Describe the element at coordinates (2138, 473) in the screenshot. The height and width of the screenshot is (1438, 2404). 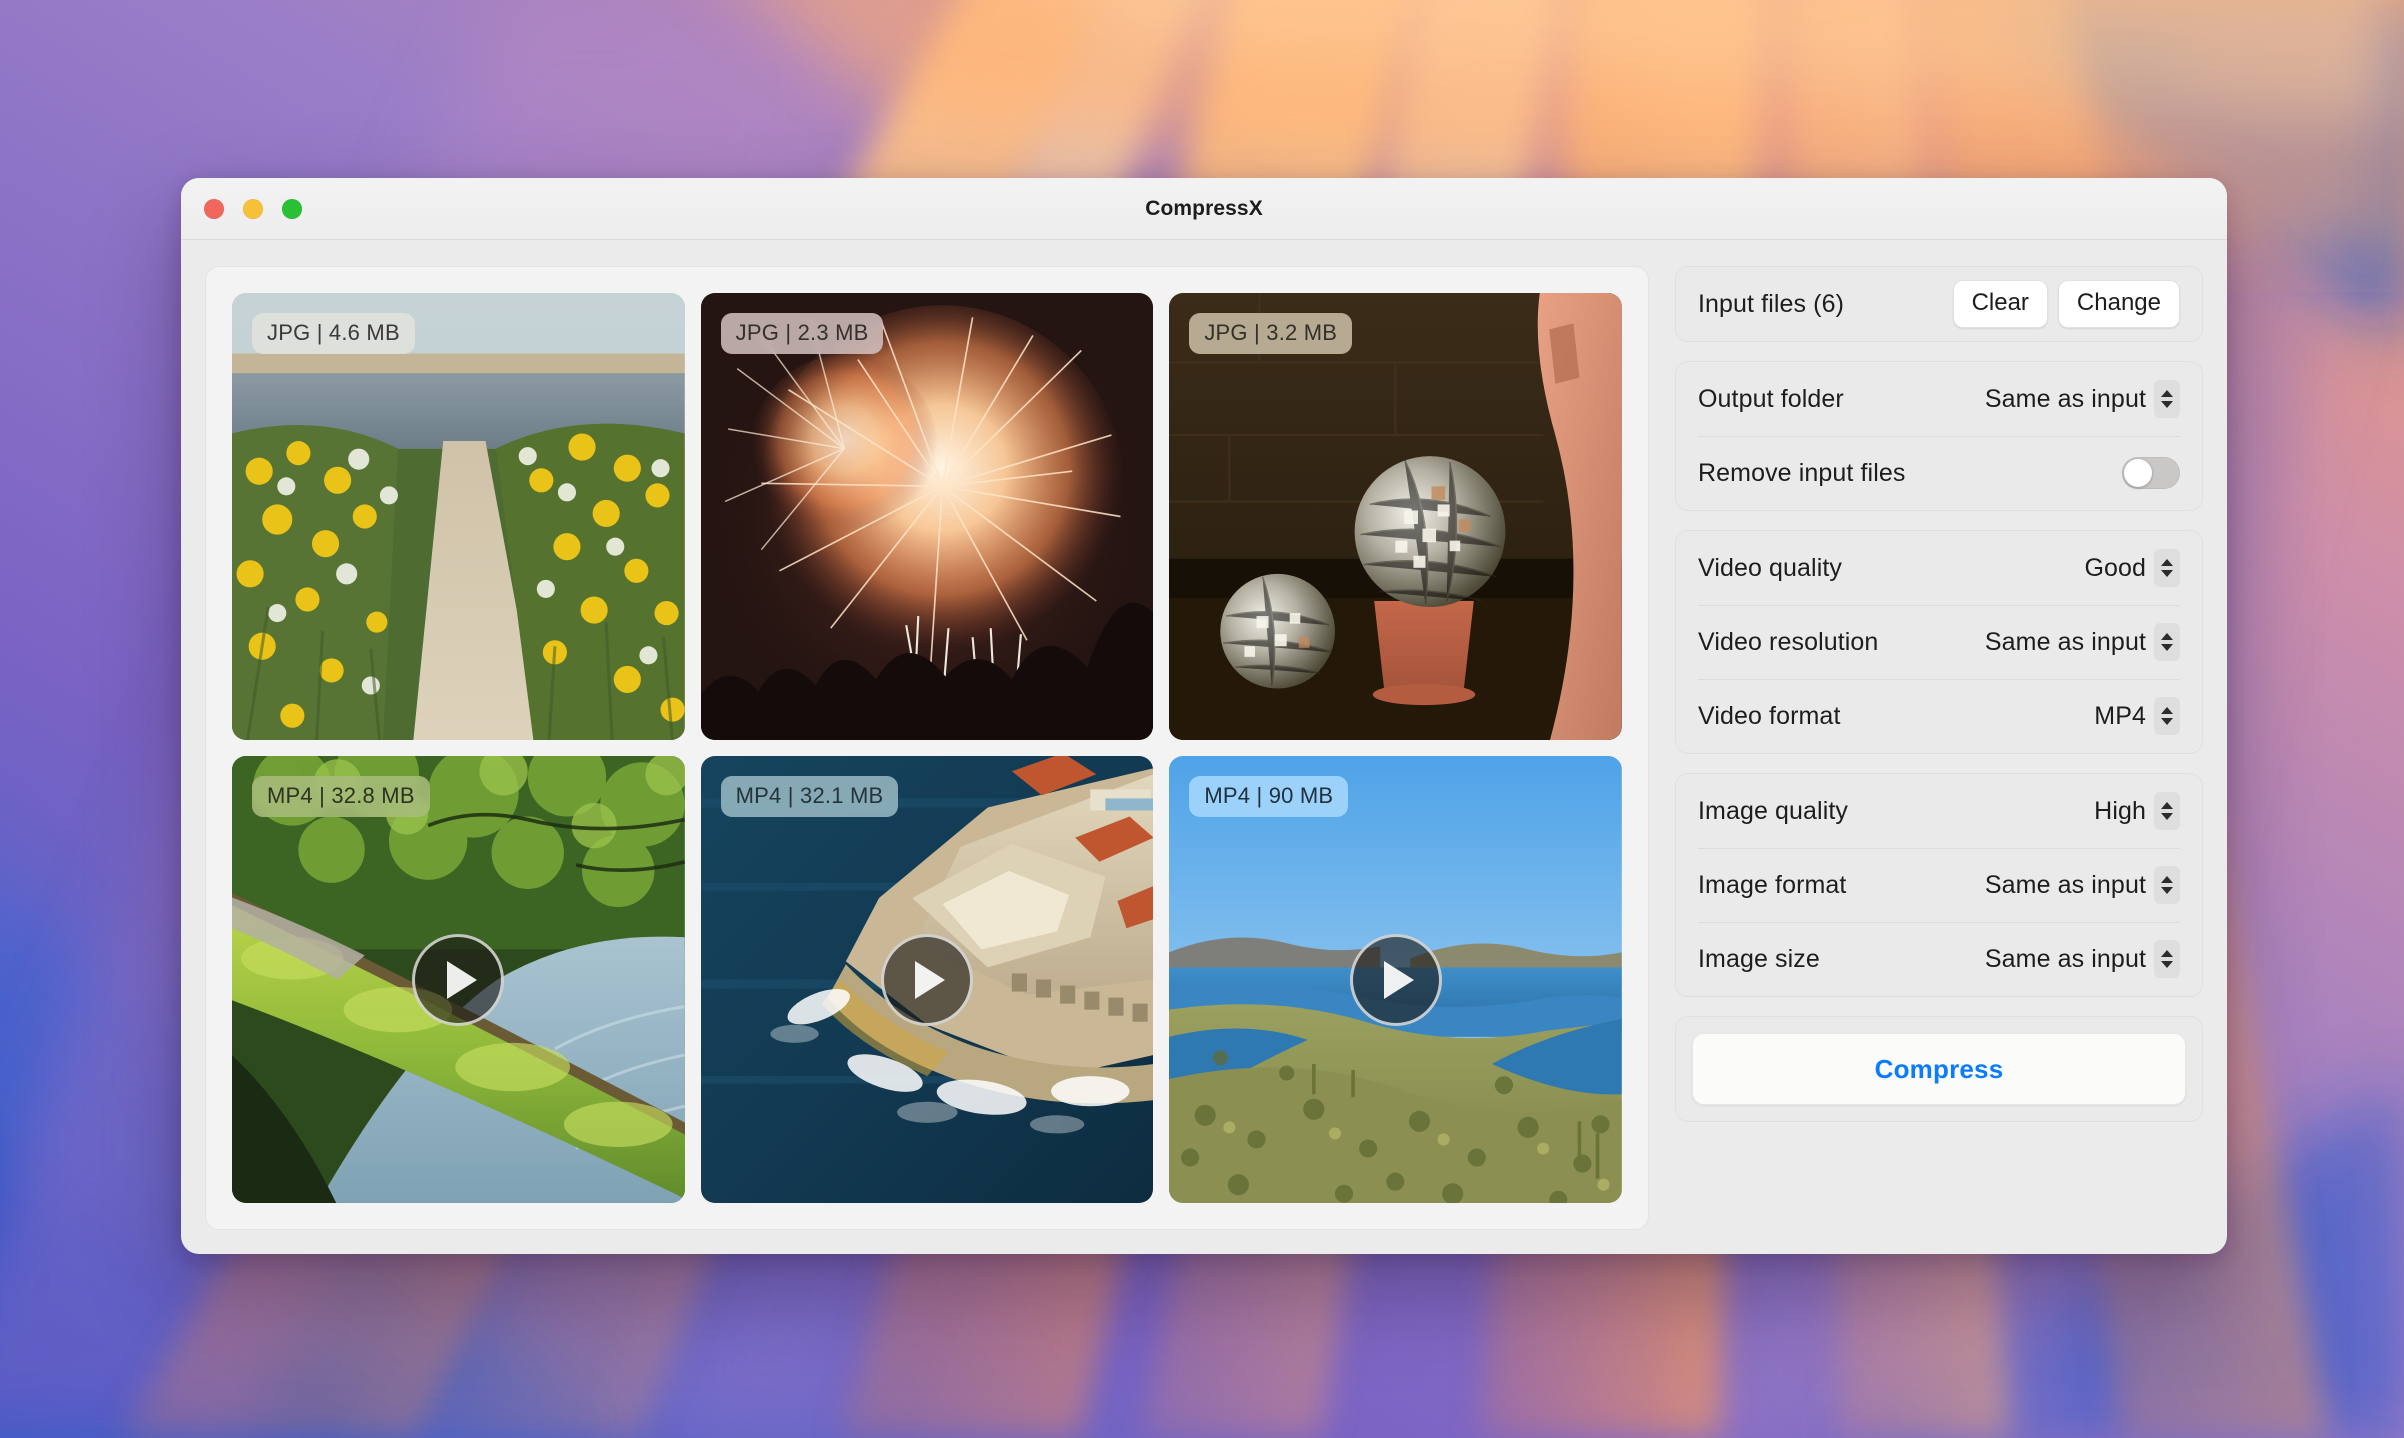
I see `toggle-knob` at that location.